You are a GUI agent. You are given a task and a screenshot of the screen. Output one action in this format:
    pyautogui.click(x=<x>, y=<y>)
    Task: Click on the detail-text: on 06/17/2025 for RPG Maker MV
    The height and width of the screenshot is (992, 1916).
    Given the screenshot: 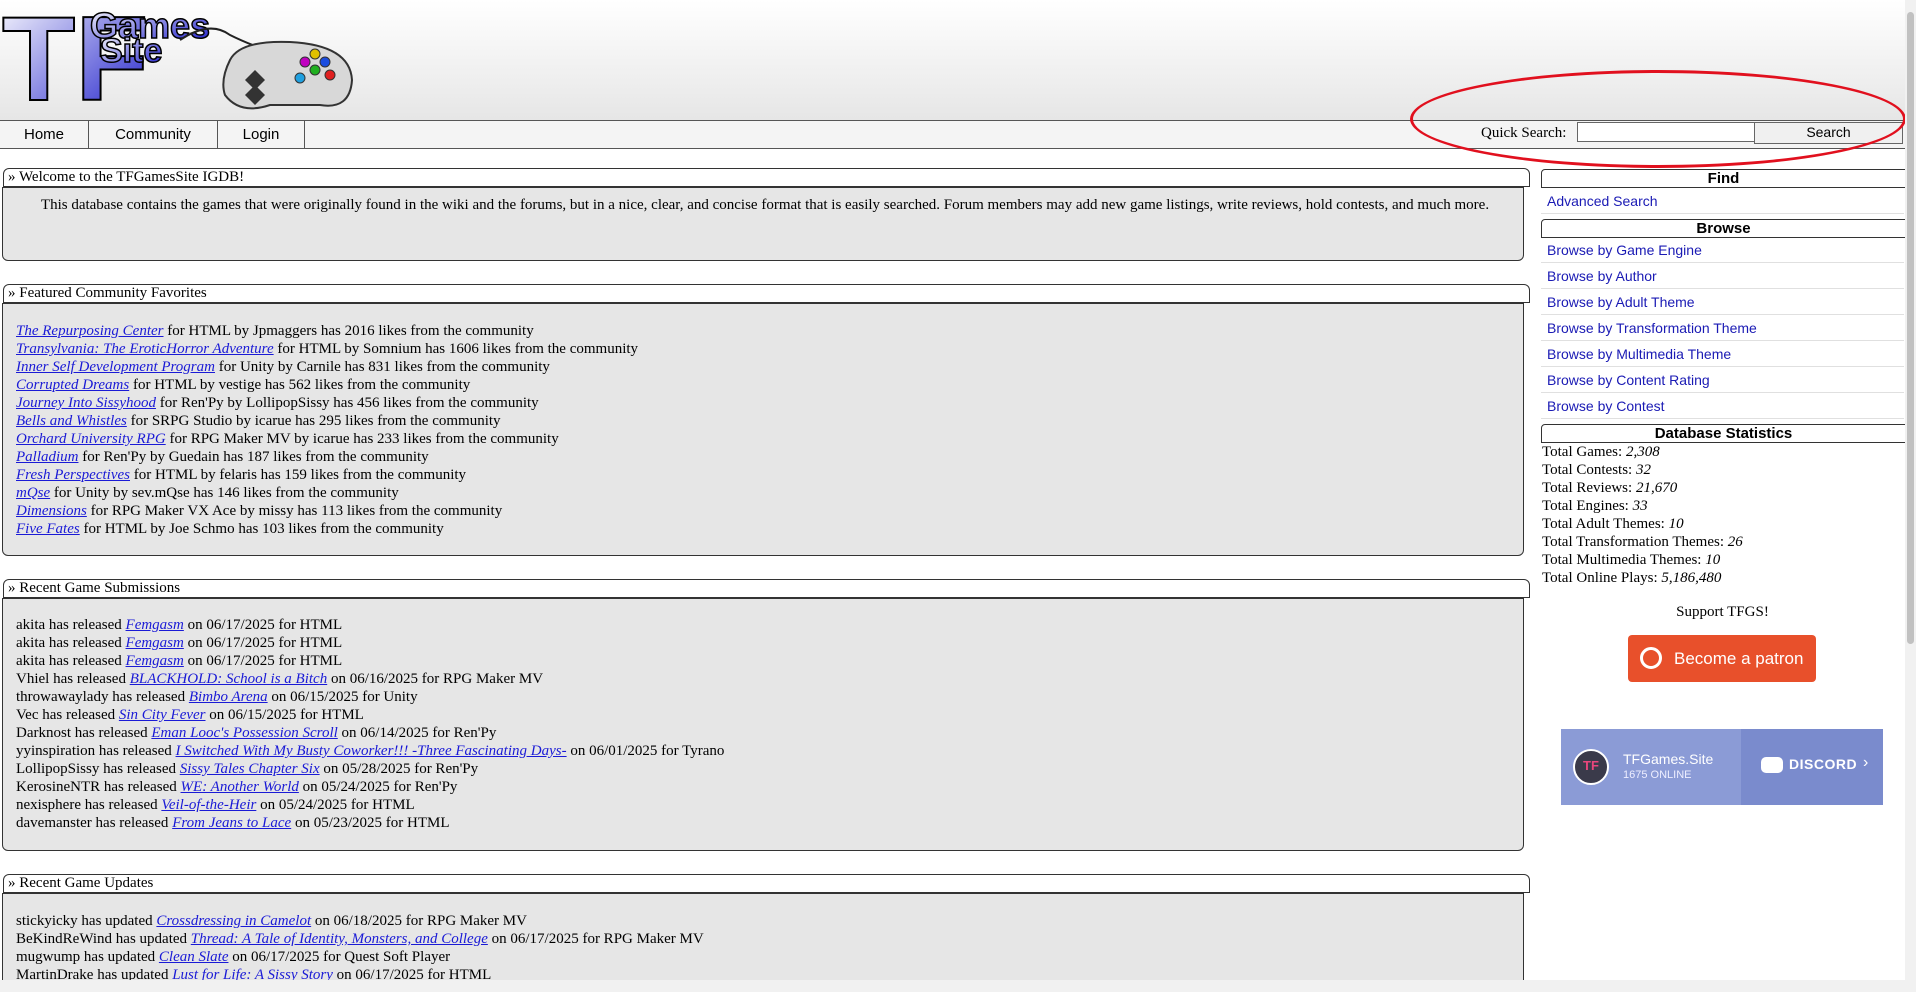 What is the action you would take?
    pyautogui.click(x=595, y=939)
    